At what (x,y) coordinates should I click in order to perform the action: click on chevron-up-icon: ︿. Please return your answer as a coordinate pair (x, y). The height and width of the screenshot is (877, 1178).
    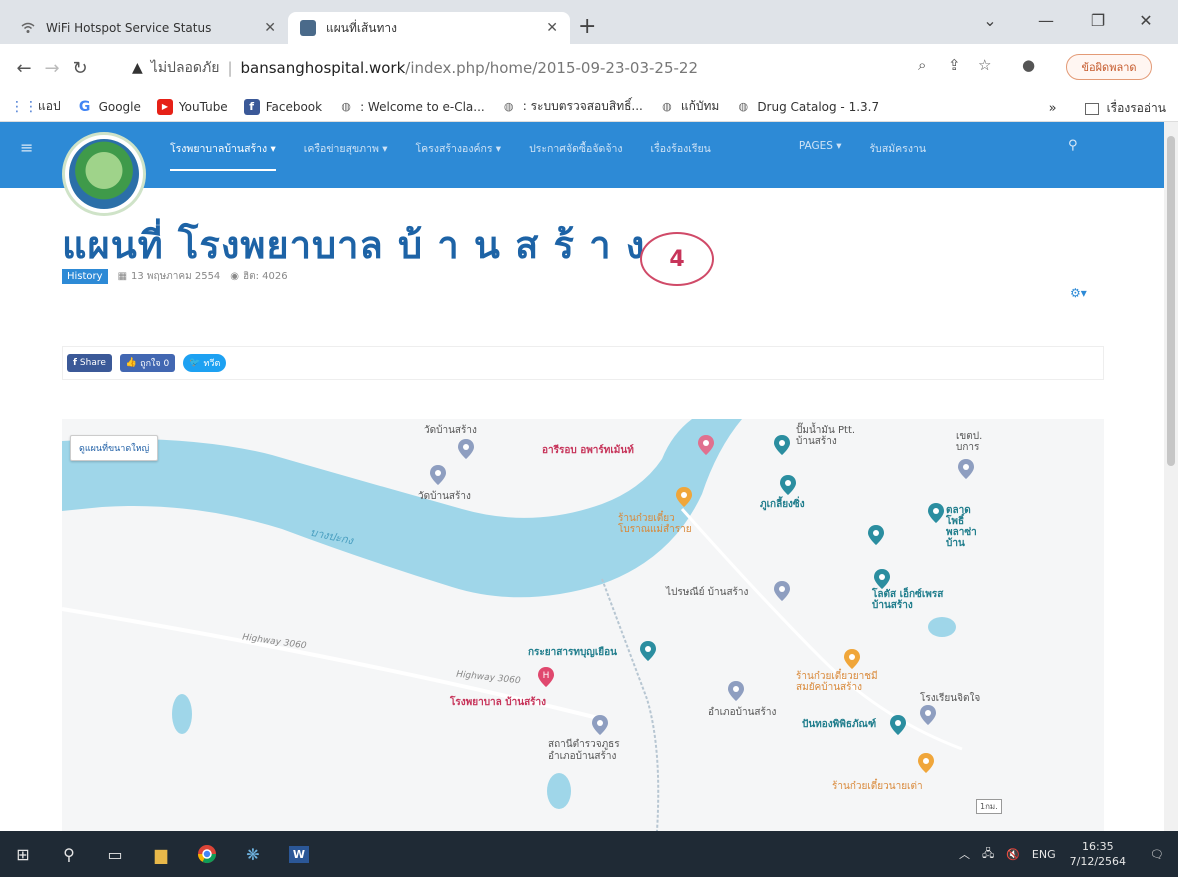
    Looking at the image, I should click on (964, 854).